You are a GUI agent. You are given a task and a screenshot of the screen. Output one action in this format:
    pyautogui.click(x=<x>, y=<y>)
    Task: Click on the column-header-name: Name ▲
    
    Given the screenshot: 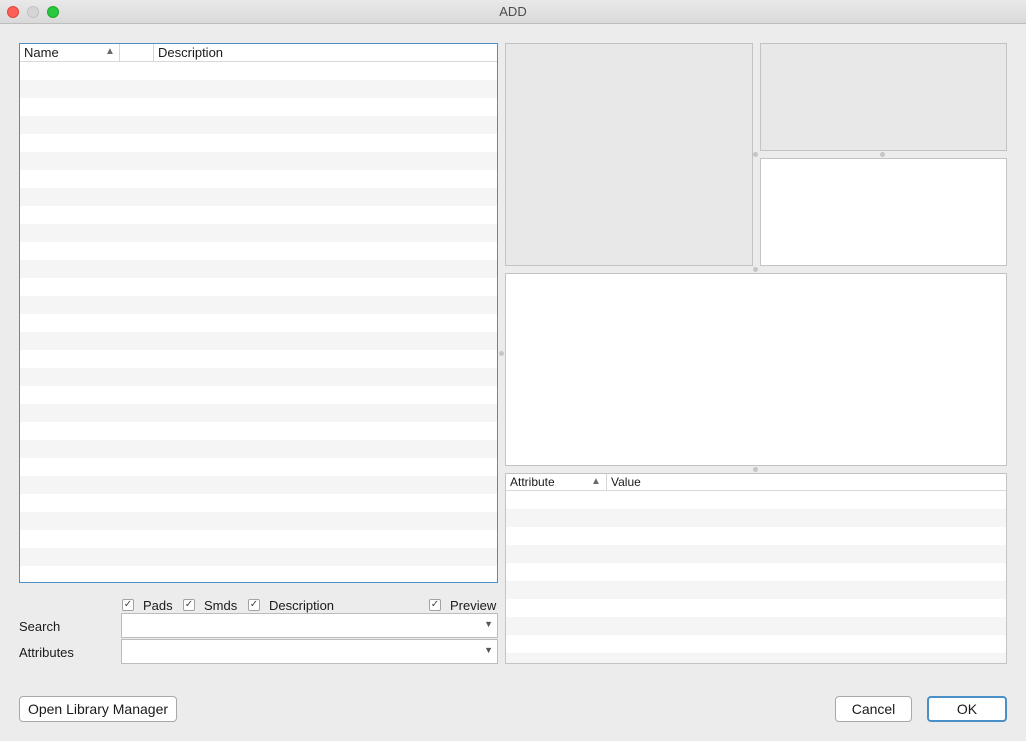 What is the action you would take?
    pyautogui.click(x=69, y=52)
    